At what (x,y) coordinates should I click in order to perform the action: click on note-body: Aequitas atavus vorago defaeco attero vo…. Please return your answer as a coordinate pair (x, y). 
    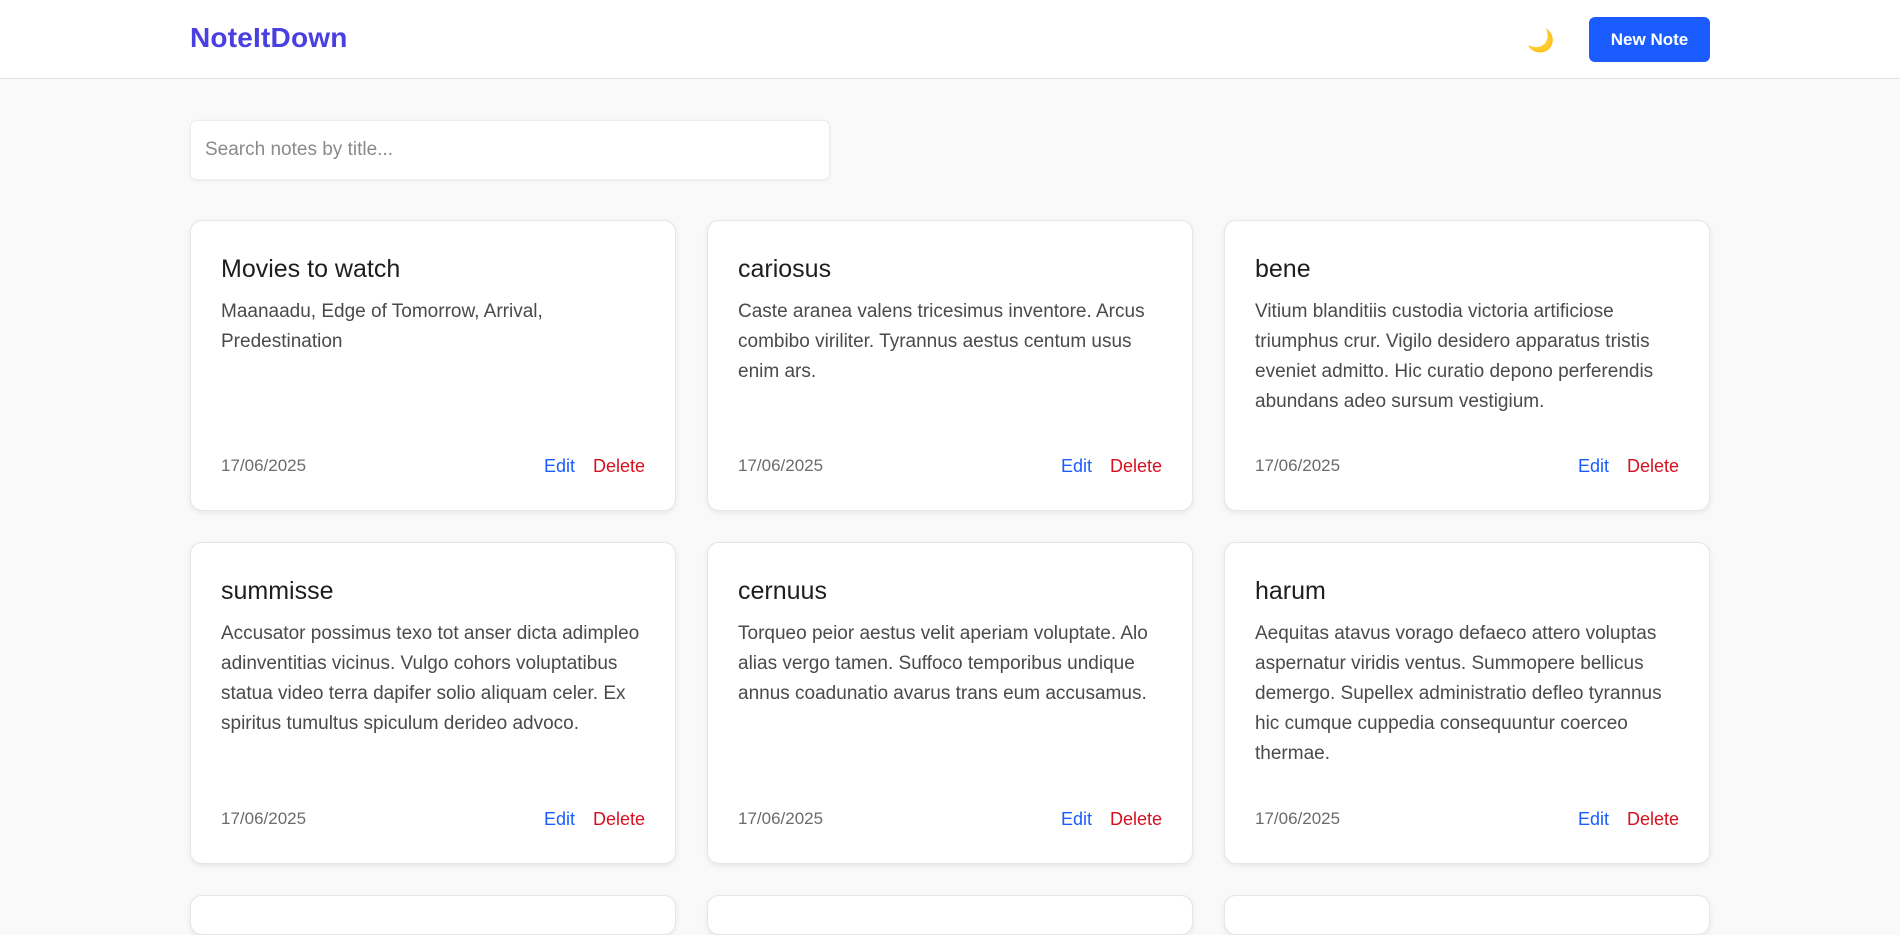
    Looking at the image, I should click on (1458, 693).